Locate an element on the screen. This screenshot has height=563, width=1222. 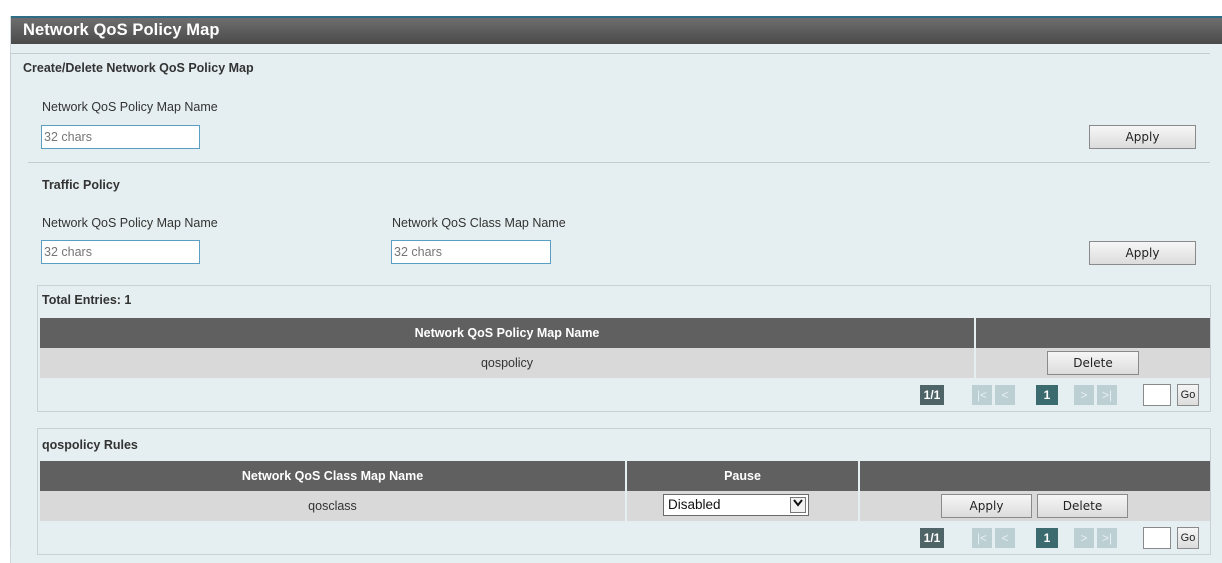
create-legend: Create/Delete Network QoS Policy Map is located at coordinates (138, 68).